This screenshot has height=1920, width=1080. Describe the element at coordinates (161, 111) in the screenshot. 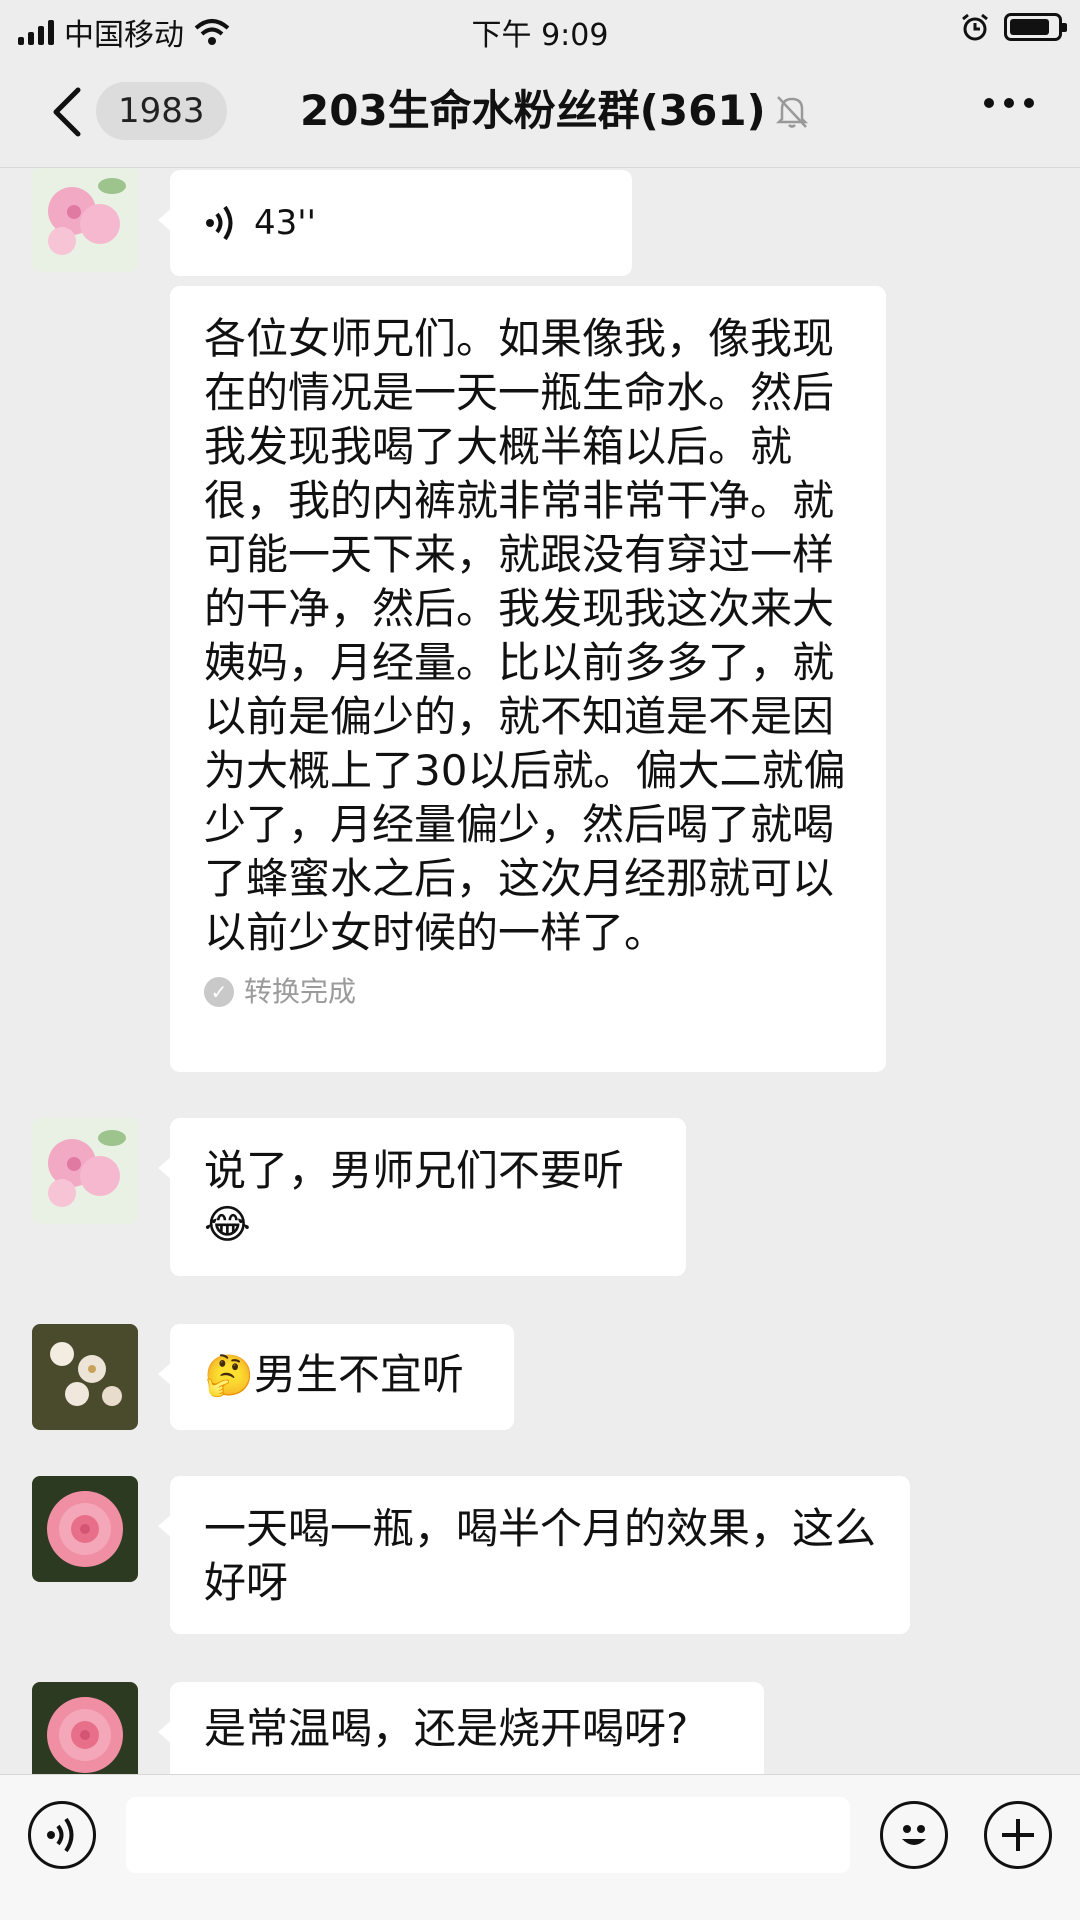

I see `unread-count-badge: 1983` at that location.